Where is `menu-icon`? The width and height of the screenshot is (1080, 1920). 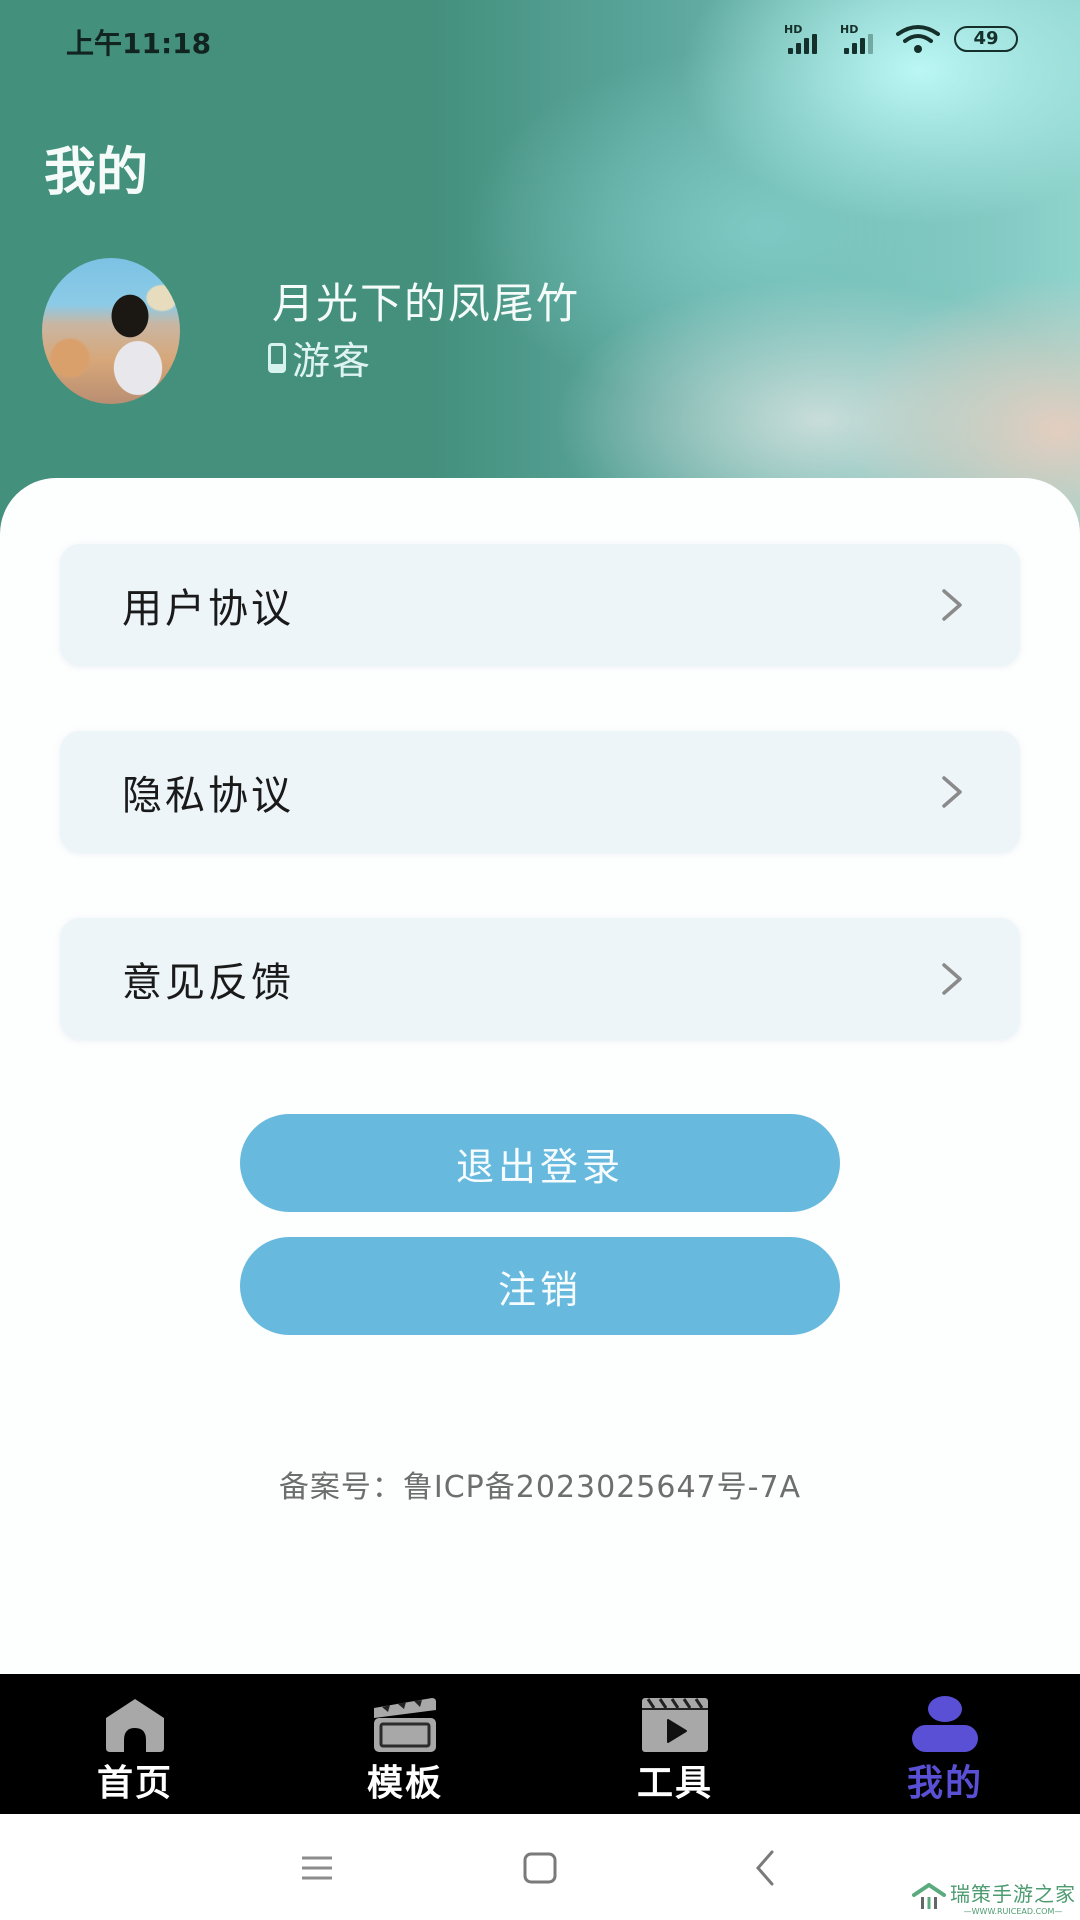
menu-icon is located at coordinates (318, 1868).